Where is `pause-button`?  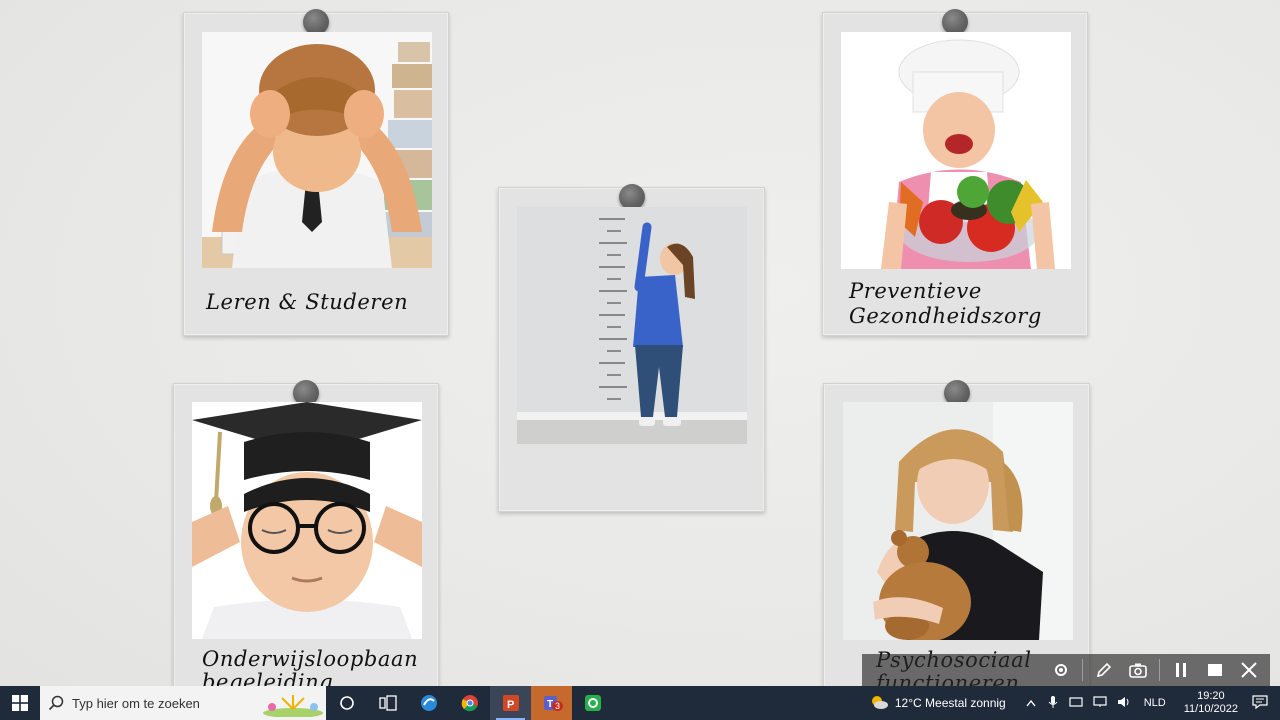
pause-button is located at coordinates (1181, 670).